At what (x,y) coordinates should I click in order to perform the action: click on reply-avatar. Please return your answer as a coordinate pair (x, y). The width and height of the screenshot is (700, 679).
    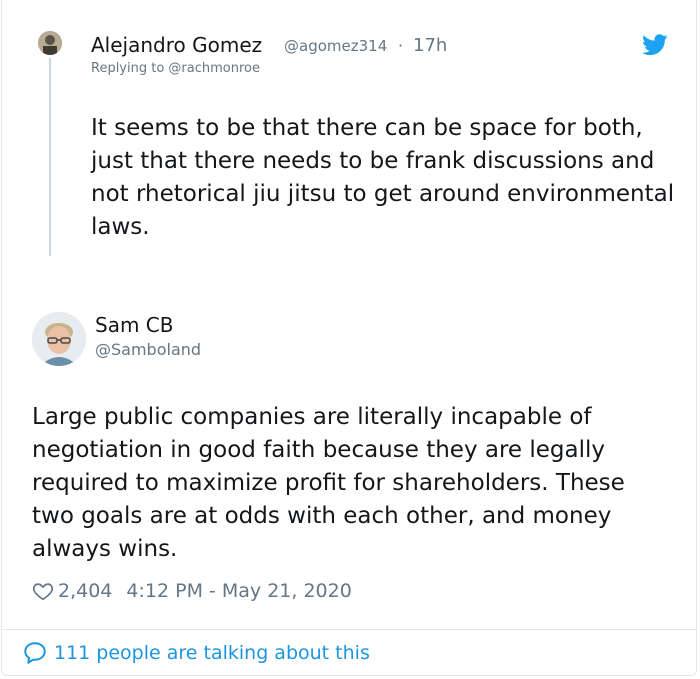
    Looking at the image, I should click on (50, 43).